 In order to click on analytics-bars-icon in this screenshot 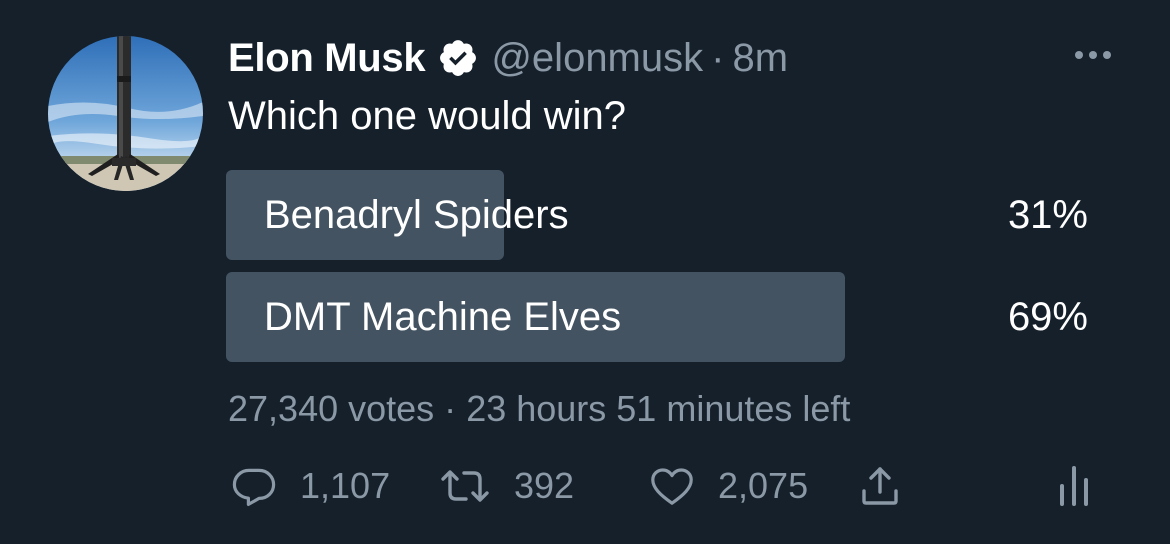, I will do `click(1074, 486)`.